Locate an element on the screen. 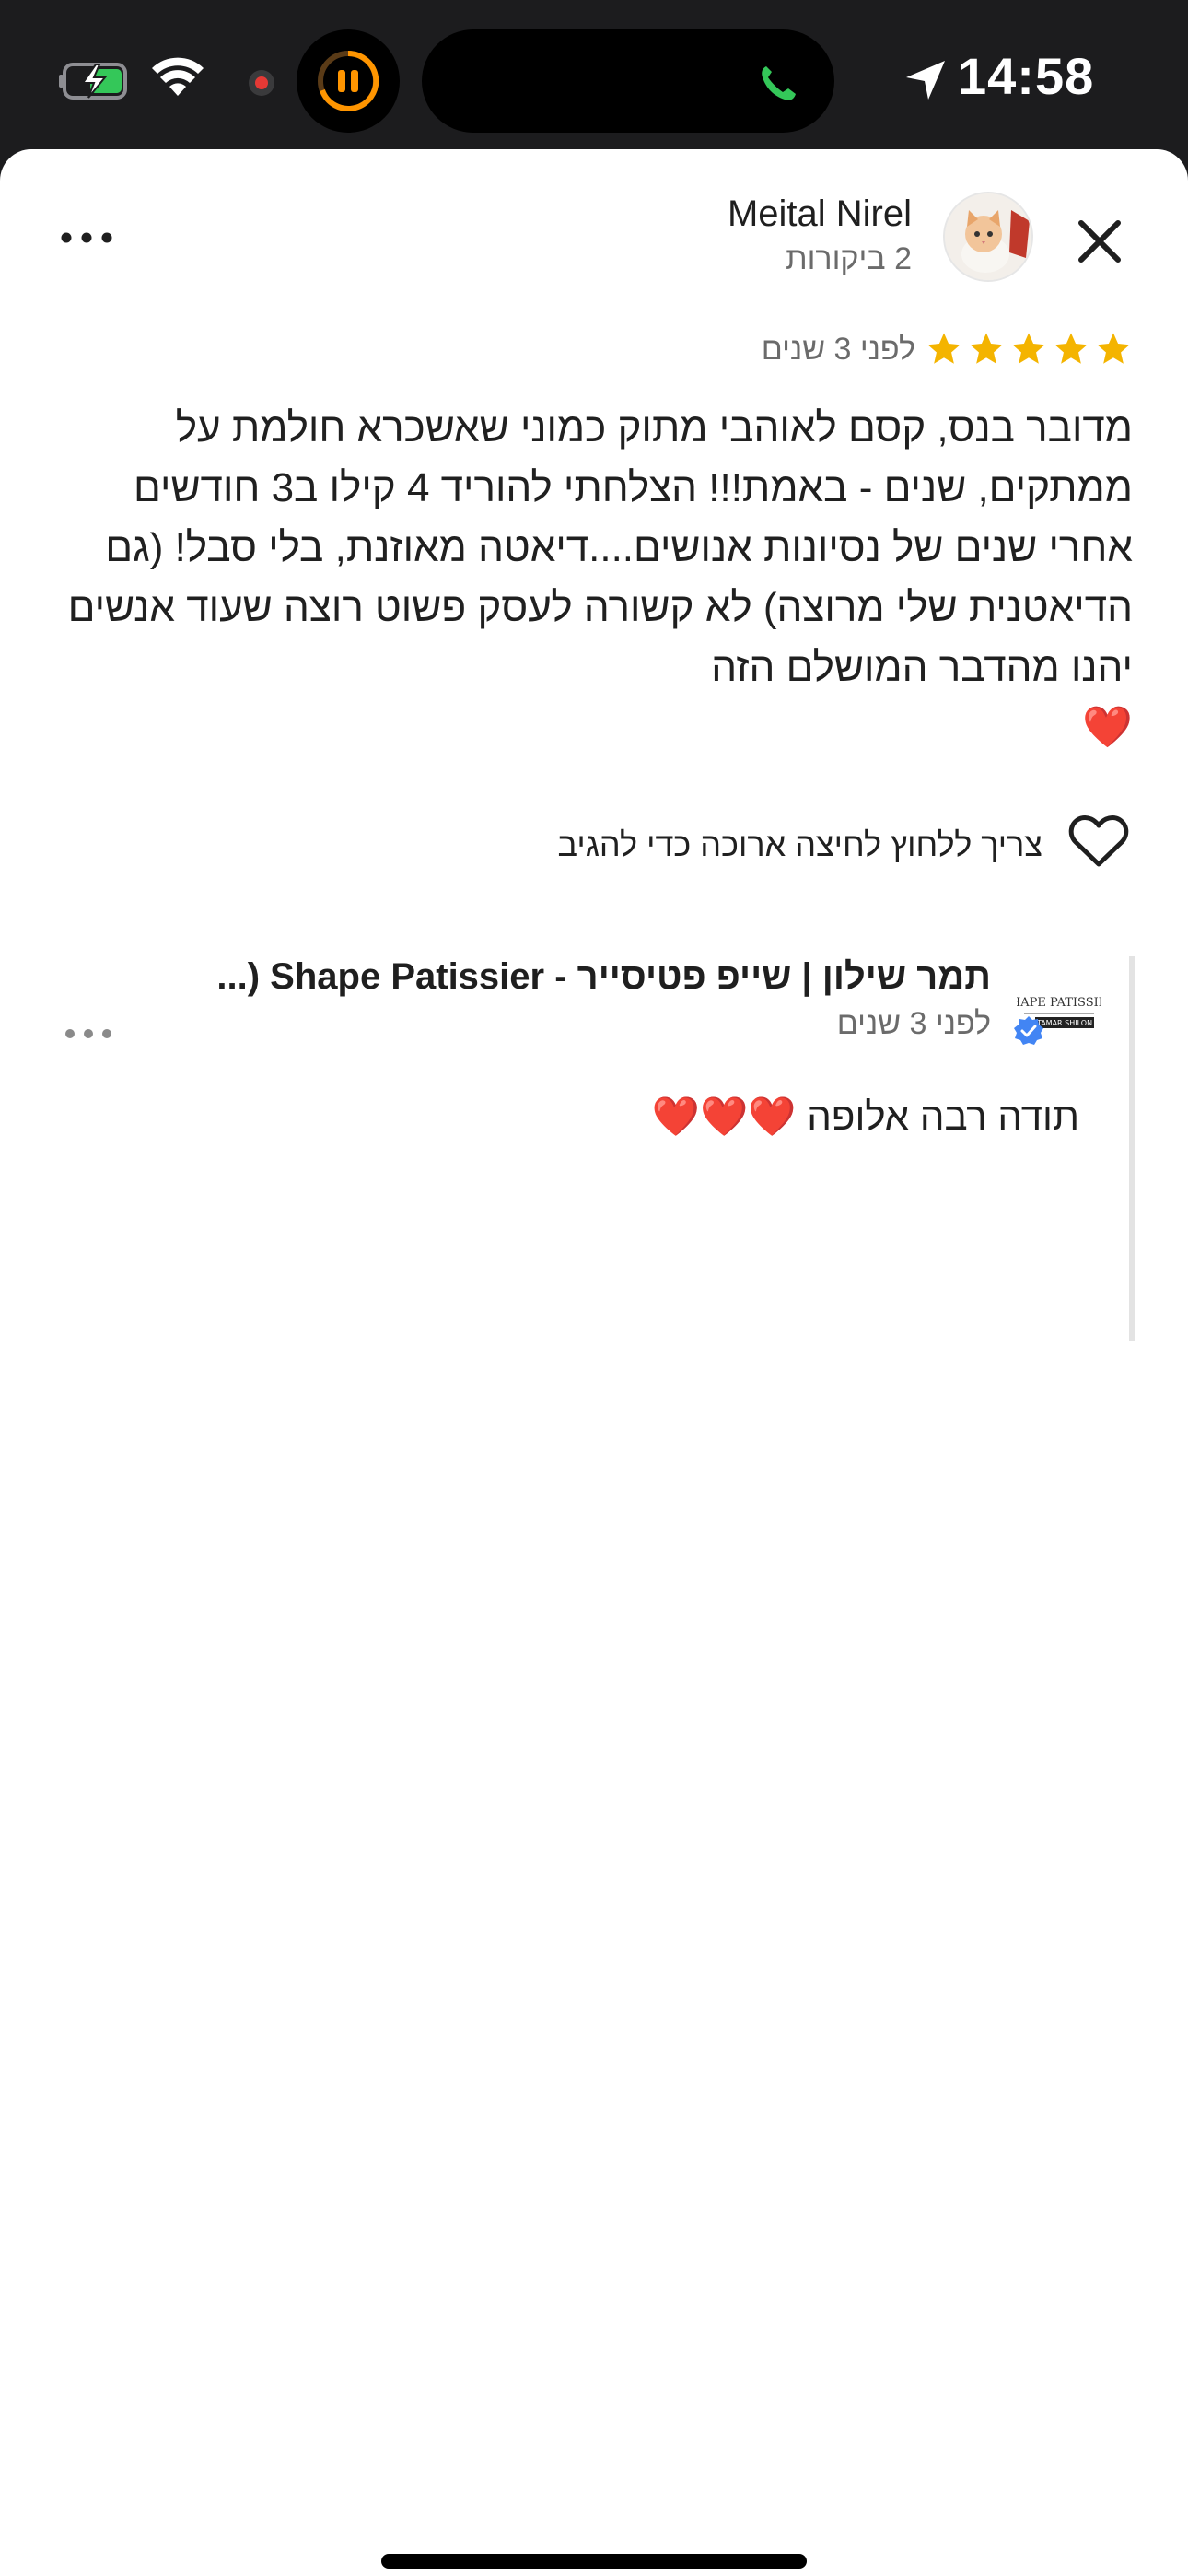 Image resolution: width=1188 pixels, height=2576 pixels. pause-icon is located at coordinates (348, 80).